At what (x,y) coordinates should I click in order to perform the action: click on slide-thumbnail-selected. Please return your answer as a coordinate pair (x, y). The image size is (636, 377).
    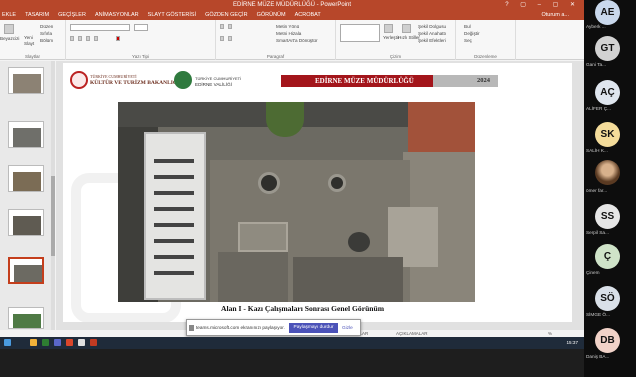
    Looking at the image, I should click on (26, 270).